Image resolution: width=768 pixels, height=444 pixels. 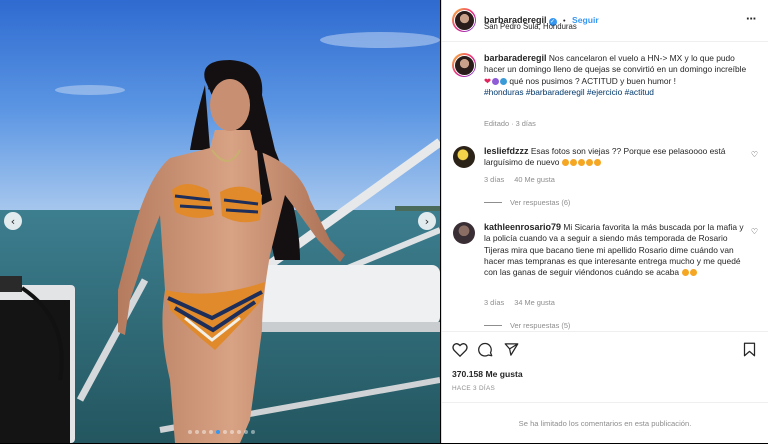 I want to click on carousel-indicator, so click(x=221, y=432).